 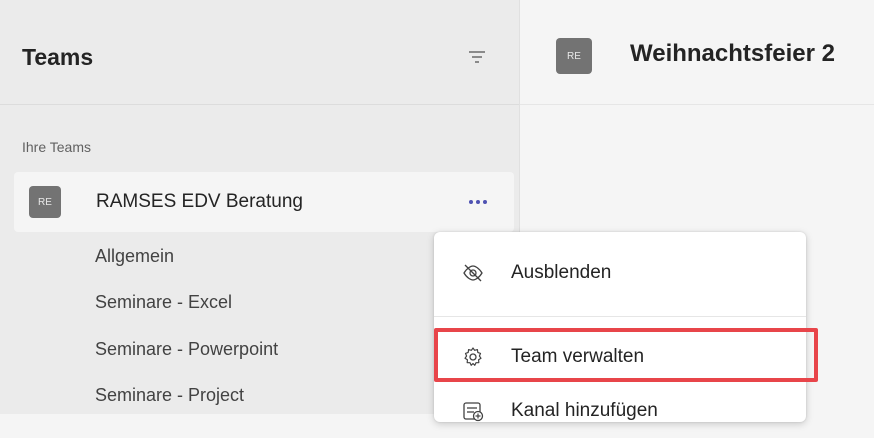 What do you see at coordinates (561, 272) in the screenshot?
I see `menu-item-label: Ausblenden` at bounding box center [561, 272].